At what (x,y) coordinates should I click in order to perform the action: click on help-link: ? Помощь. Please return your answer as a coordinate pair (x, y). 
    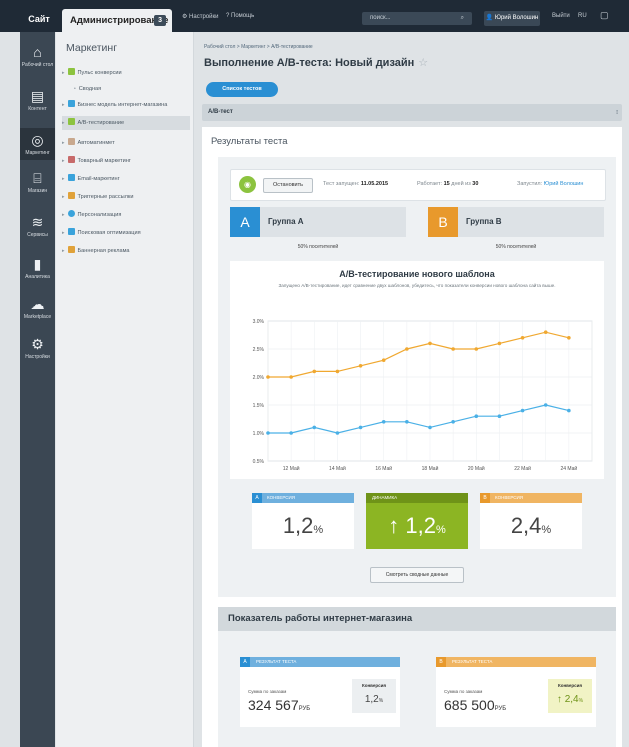
    Looking at the image, I should click on (240, 16).